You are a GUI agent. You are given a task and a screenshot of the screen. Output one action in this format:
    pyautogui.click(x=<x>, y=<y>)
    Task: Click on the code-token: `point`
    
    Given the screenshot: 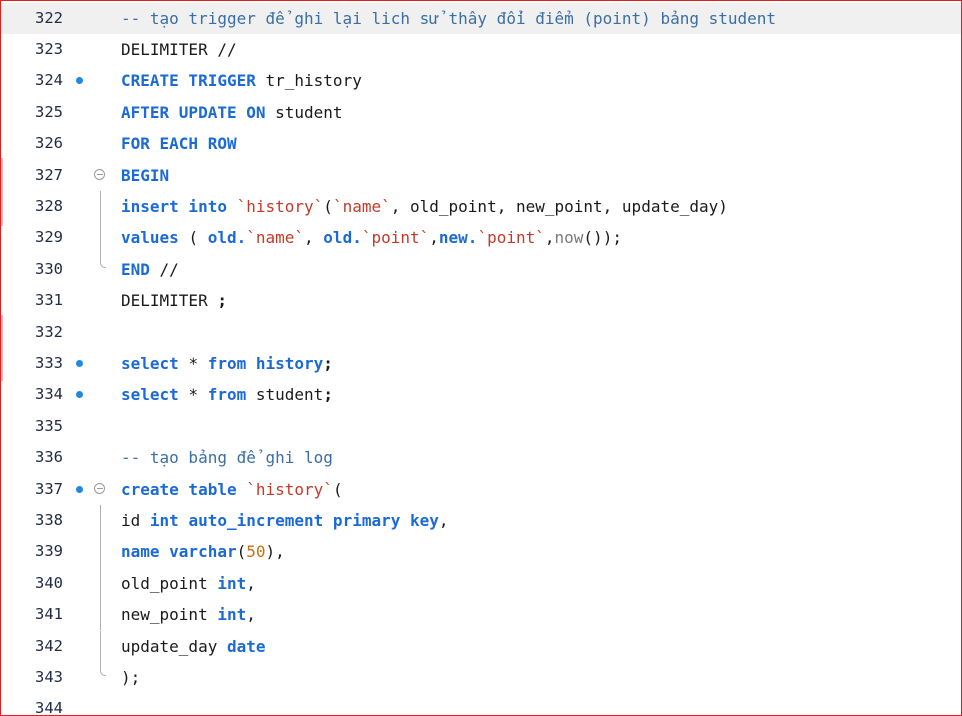 What is the action you would take?
    pyautogui.click(x=511, y=238)
    